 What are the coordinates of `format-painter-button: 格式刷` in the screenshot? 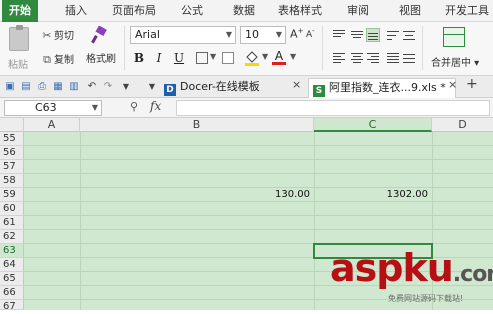 It's located at (101, 60).